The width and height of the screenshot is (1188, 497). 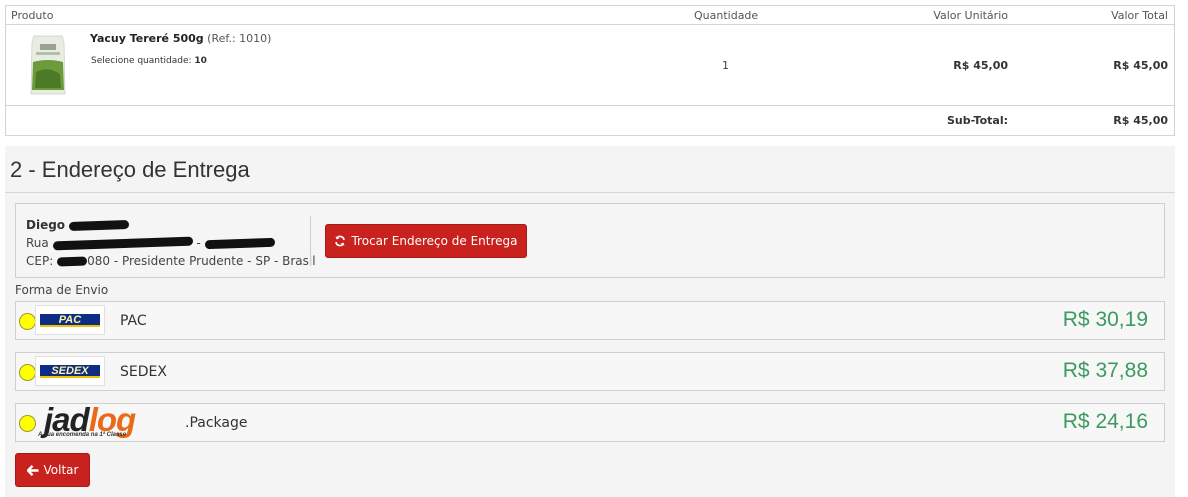 I want to click on refresh-icon, so click(x=340, y=241).